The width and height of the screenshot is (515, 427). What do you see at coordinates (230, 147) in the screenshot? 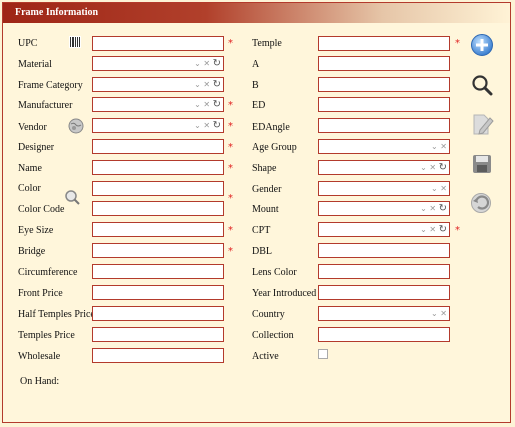
I see `designer-required-mark: *` at bounding box center [230, 147].